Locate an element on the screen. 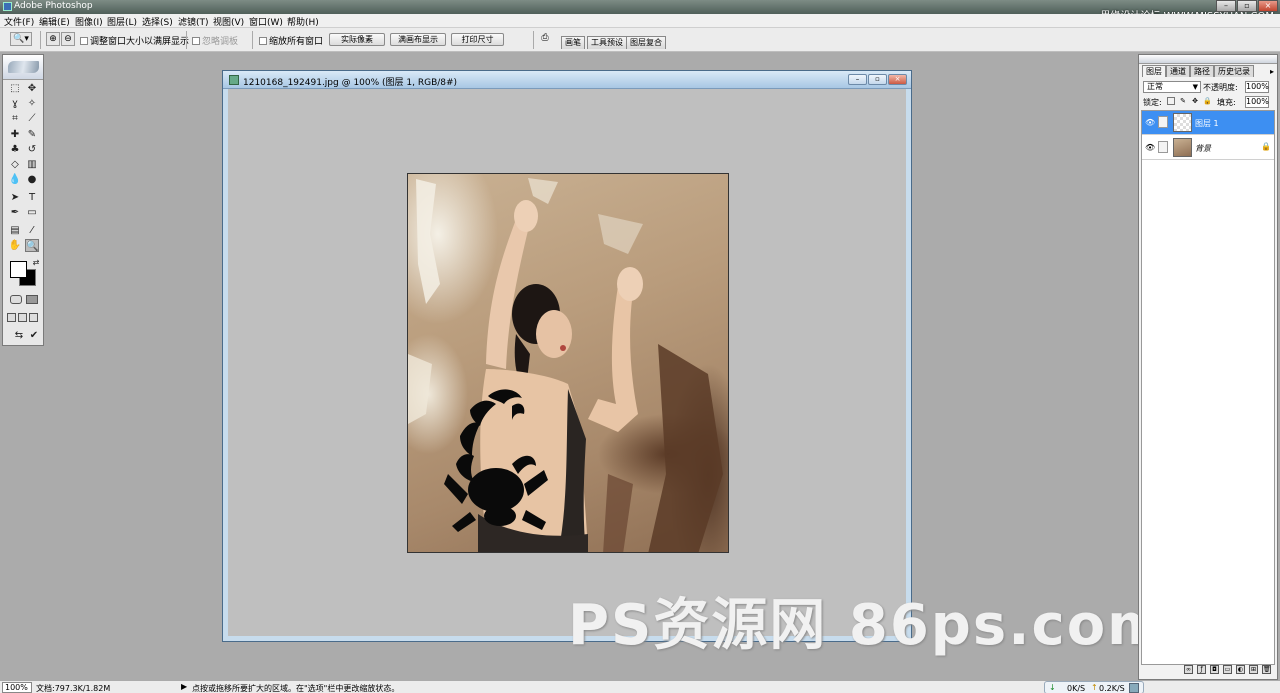 Image resolution: width=1280 pixels, height=693 pixels. menu-edit: 编辑(E) is located at coordinates (54, 21).